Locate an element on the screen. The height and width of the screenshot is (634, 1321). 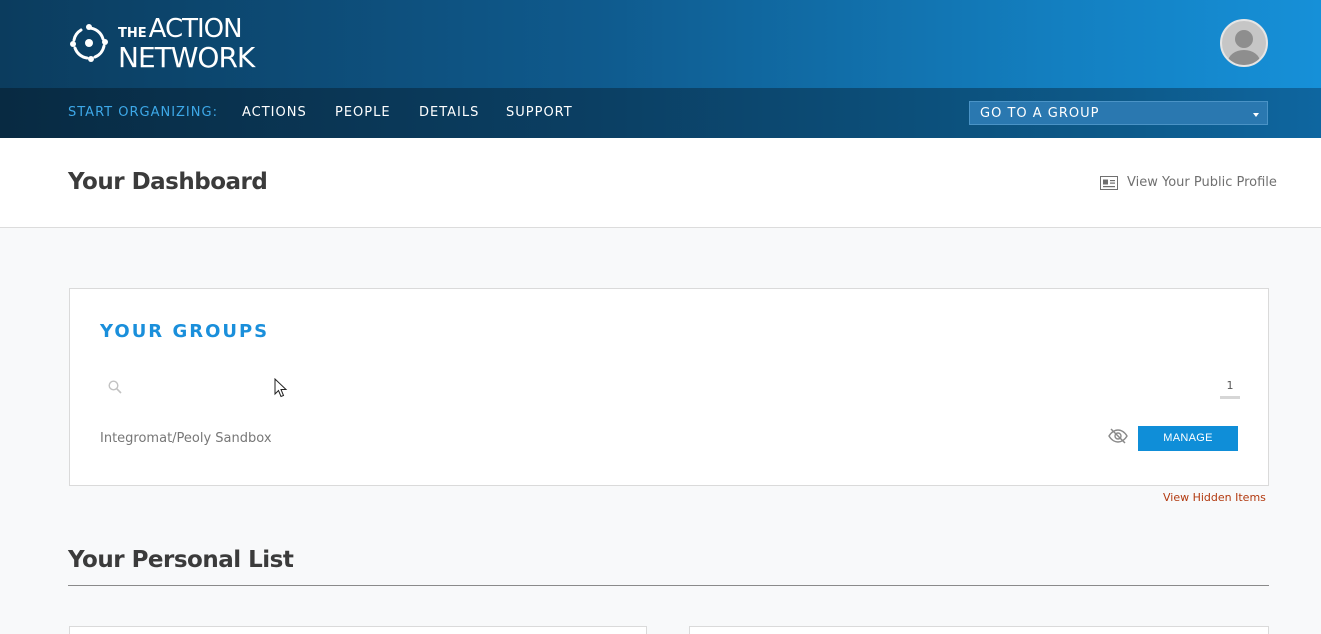
nav-item-details: DETAILS is located at coordinates (449, 112).